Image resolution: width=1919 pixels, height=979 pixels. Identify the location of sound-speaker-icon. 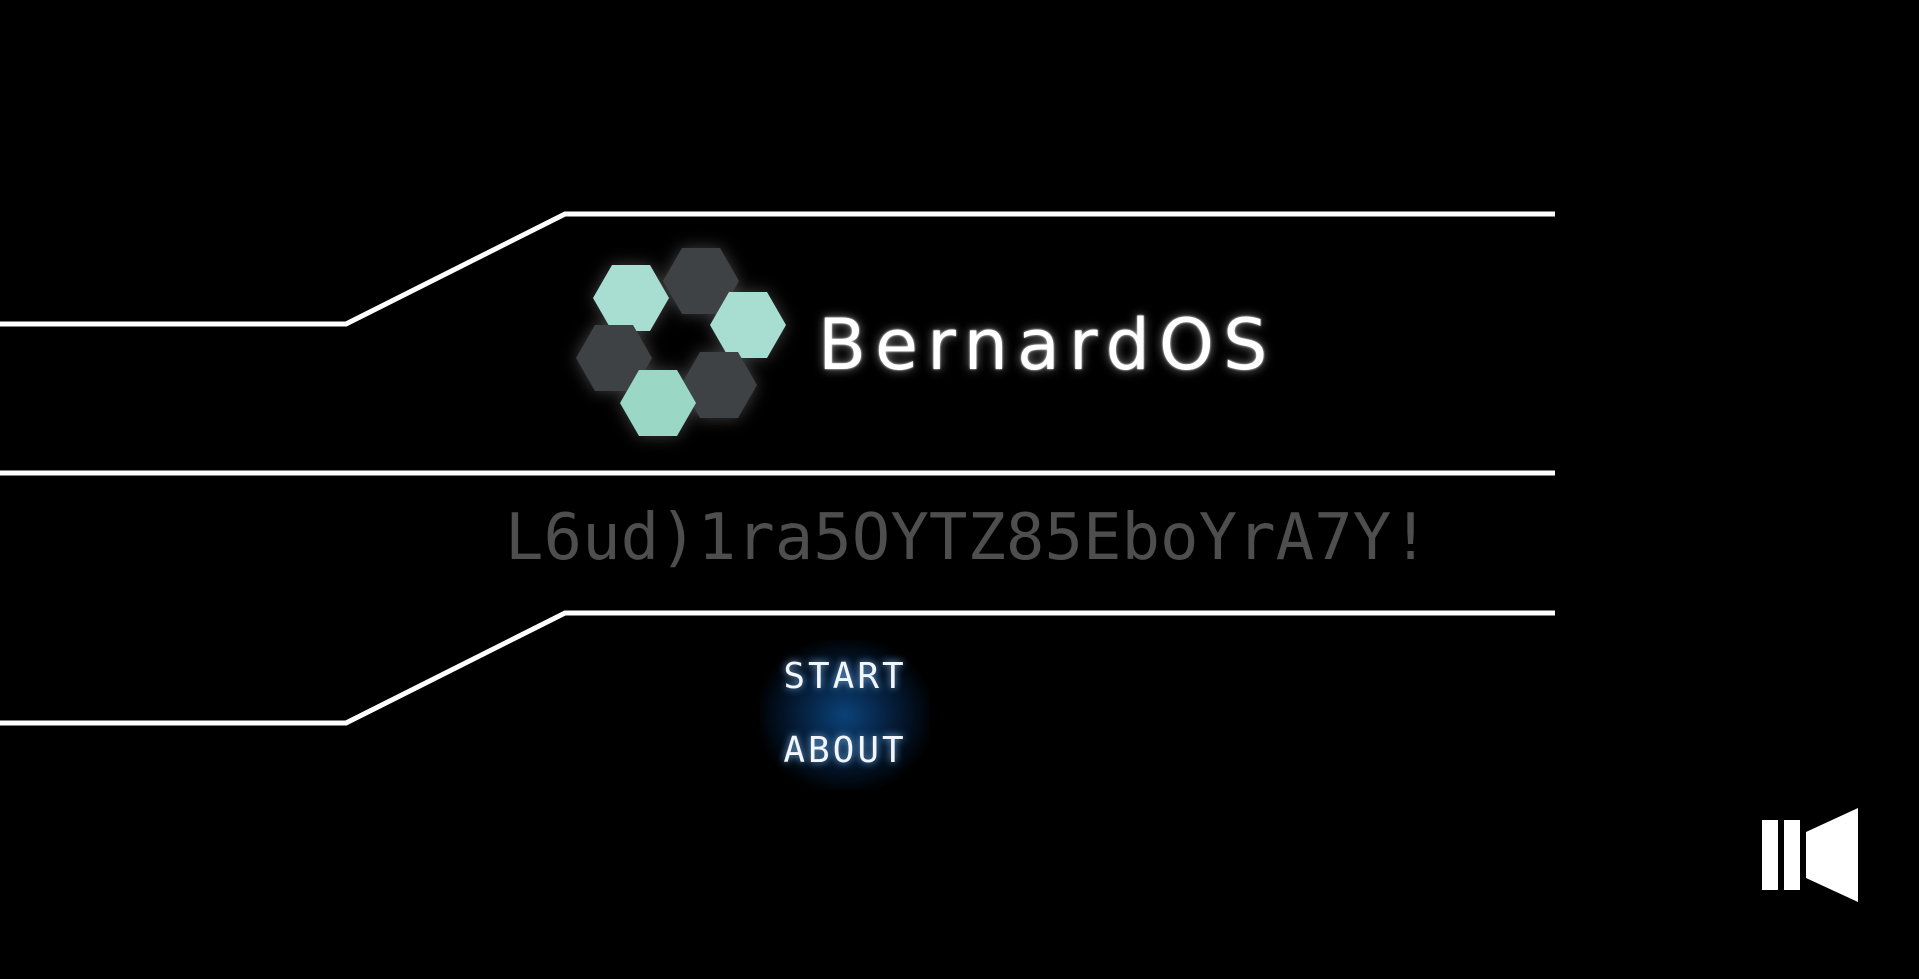
(1810, 855).